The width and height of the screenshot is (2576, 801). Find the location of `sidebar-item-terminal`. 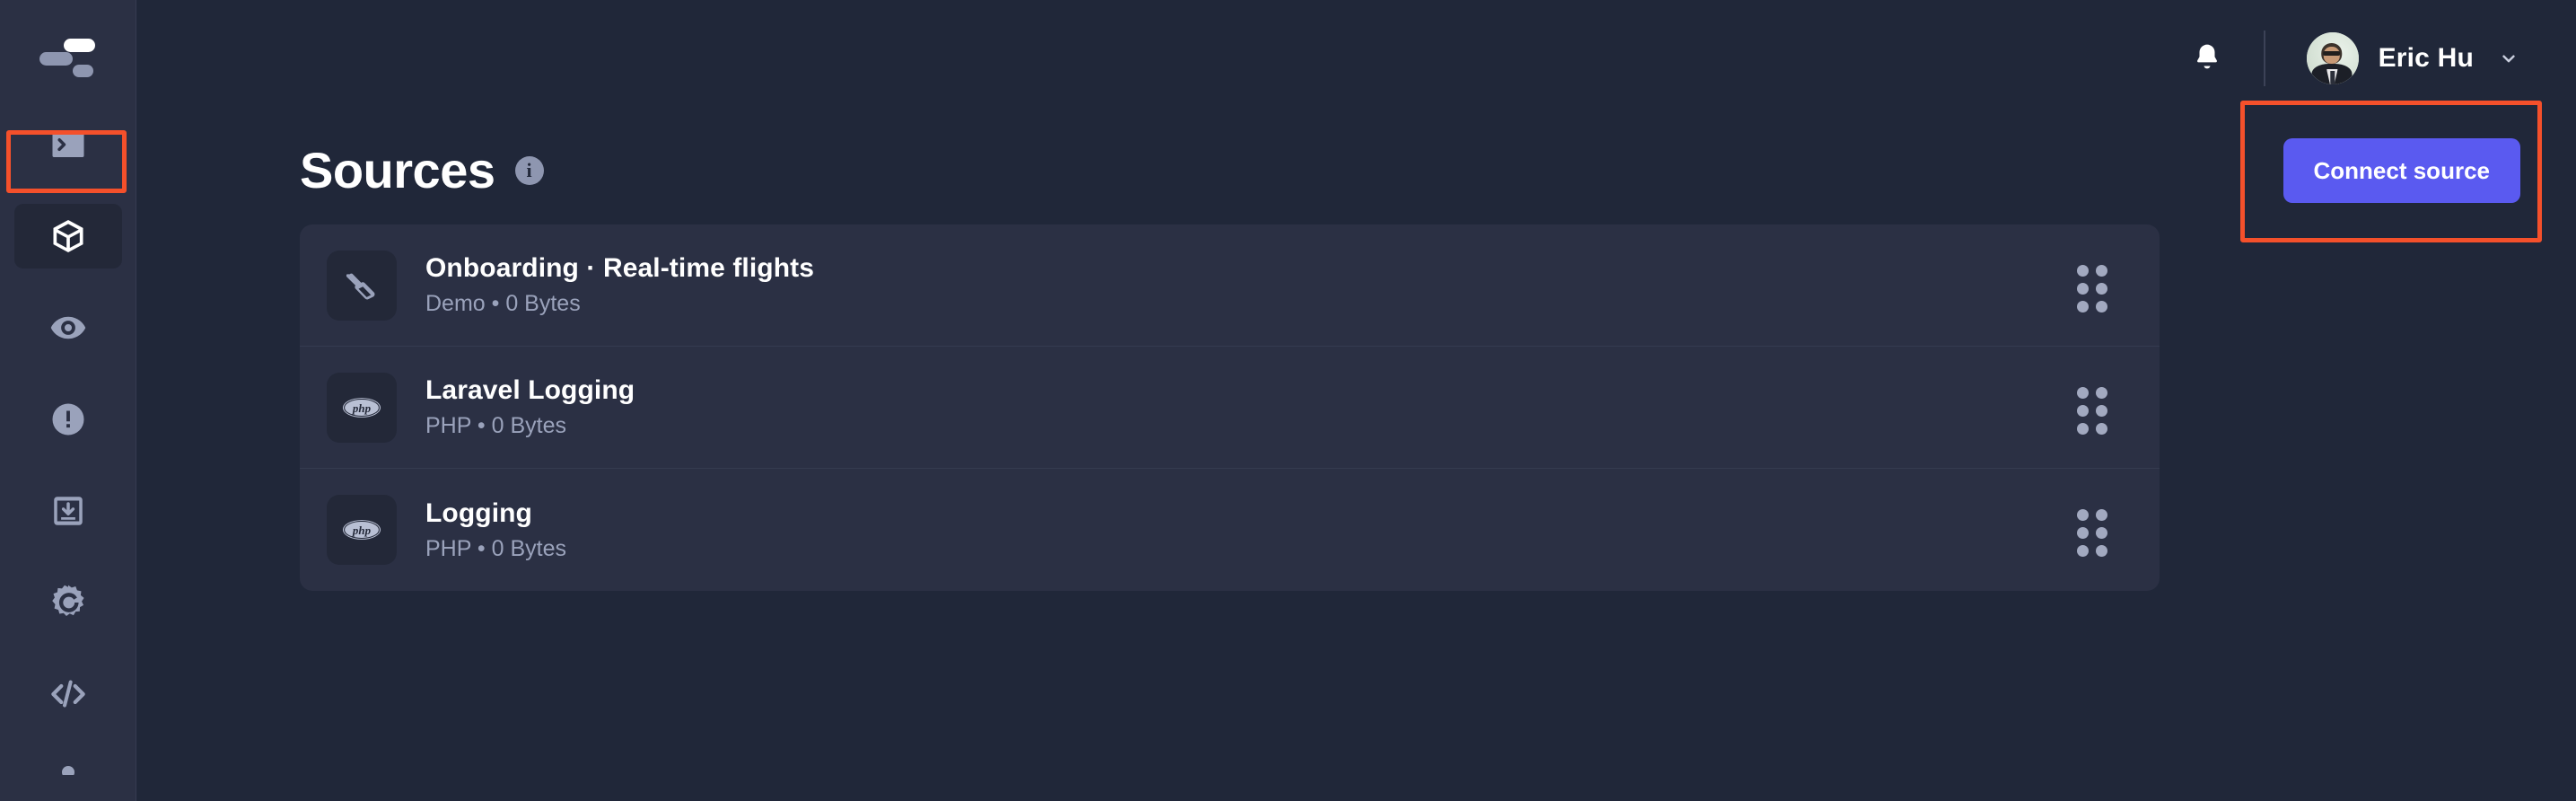

sidebar-item-terminal is located at coordinates (68, 144).